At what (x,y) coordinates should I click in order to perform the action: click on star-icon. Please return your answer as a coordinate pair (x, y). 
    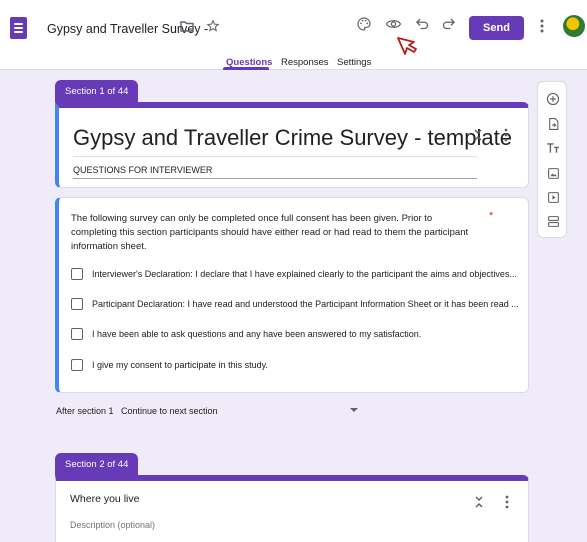
    Looking at the image, I should click on (213, 26).